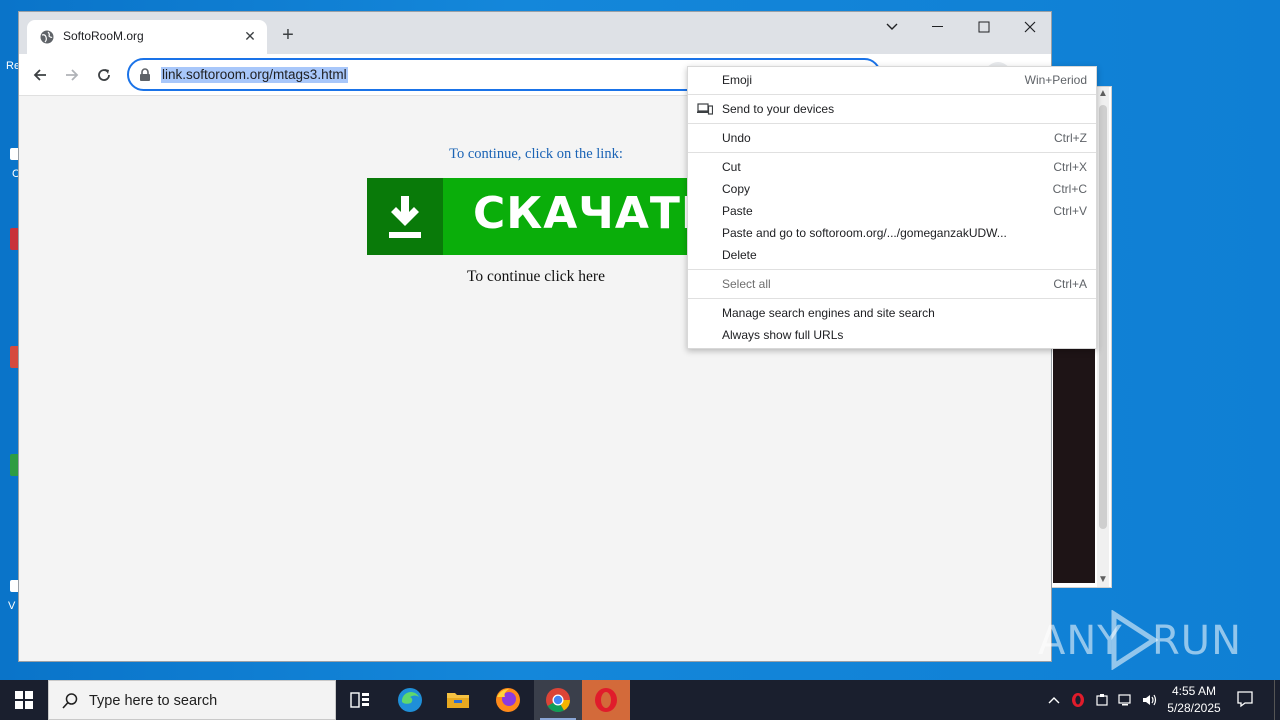  What do you see at coordinates (1194, 700) in the screenshot?
I see `taskbar-clock: 4:55 AM 5/28/2025` at bounding box center [1194, 700].